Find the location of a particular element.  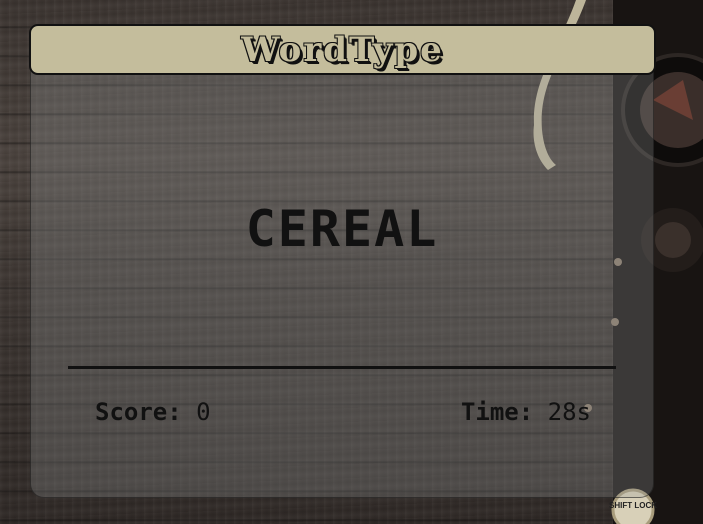

title-bar: WordType is located at coordinates (342, 49).